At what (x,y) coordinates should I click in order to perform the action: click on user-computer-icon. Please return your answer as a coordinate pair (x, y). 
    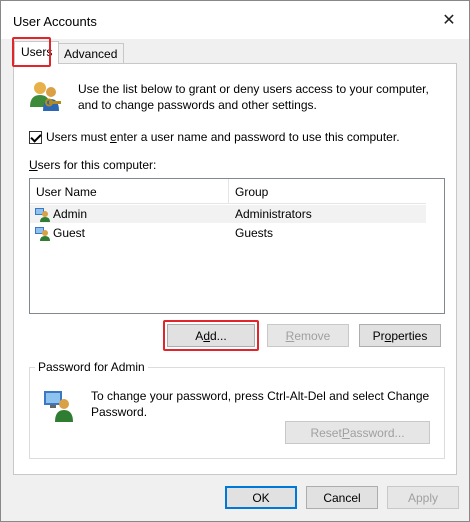
    Looking at the image, I should click on (58, 406).